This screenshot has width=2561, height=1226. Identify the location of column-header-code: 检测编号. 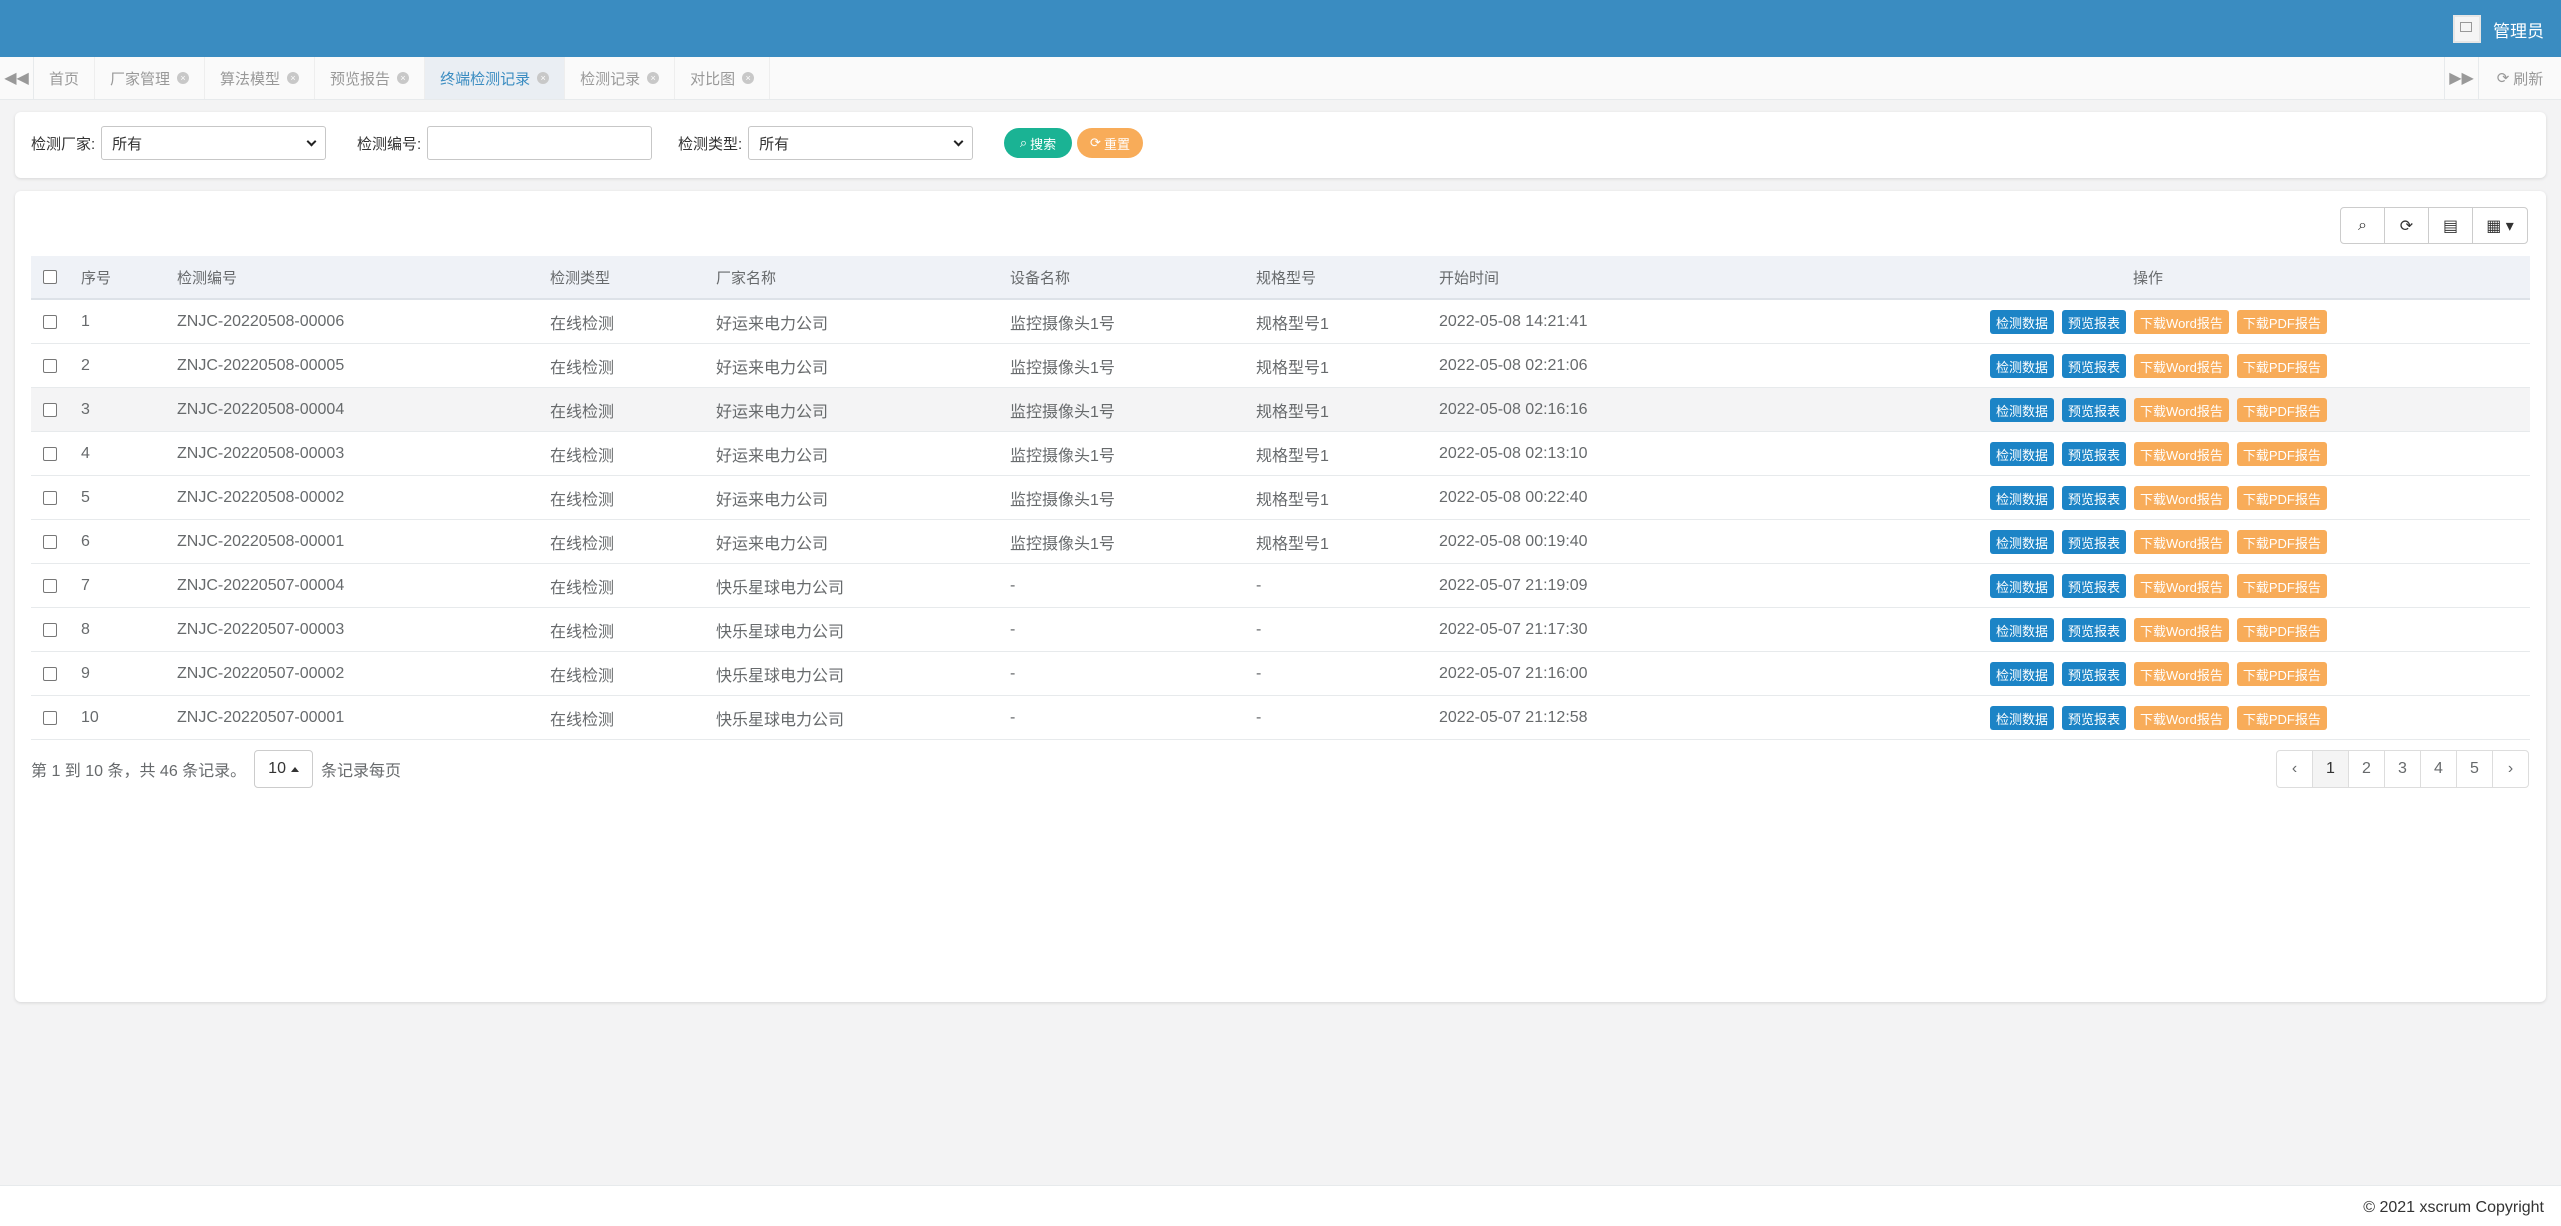
(207, 277).